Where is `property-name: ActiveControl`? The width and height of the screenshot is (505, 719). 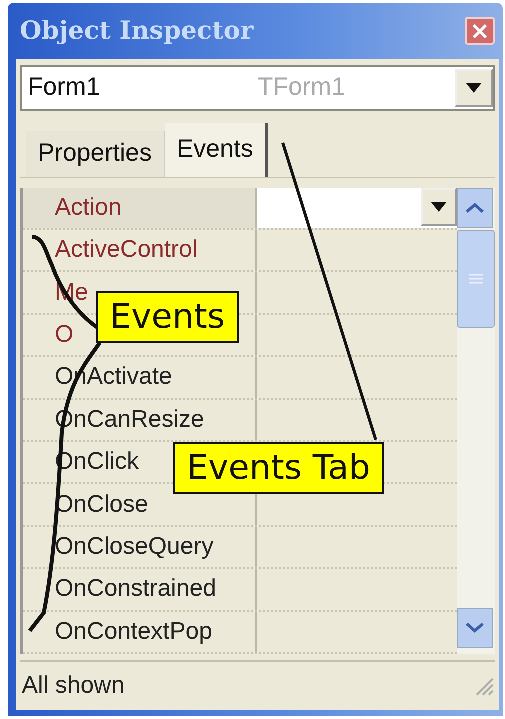
property-name: ActiveControl is located at coordinates (126, 250).